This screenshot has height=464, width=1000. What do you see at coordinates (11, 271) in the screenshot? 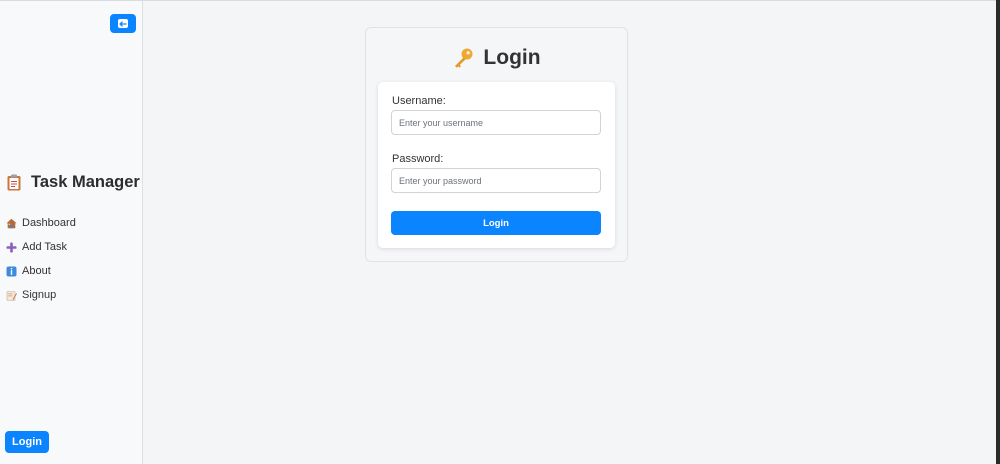
I see `info-icon` at bounding box center [11, 271].